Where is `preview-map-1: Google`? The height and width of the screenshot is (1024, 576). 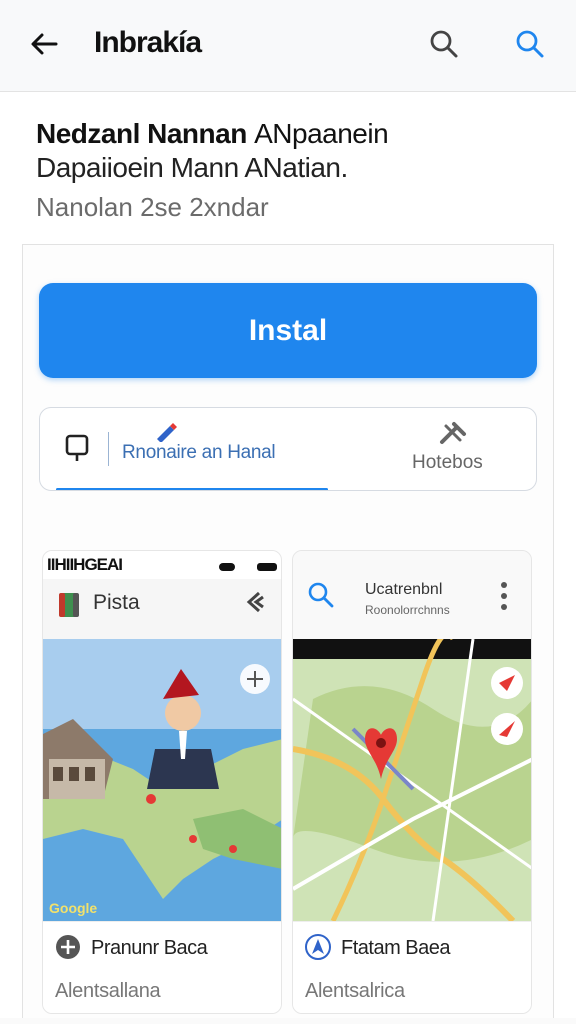 preview-map-1: Google is located at coordinates (162, 780).